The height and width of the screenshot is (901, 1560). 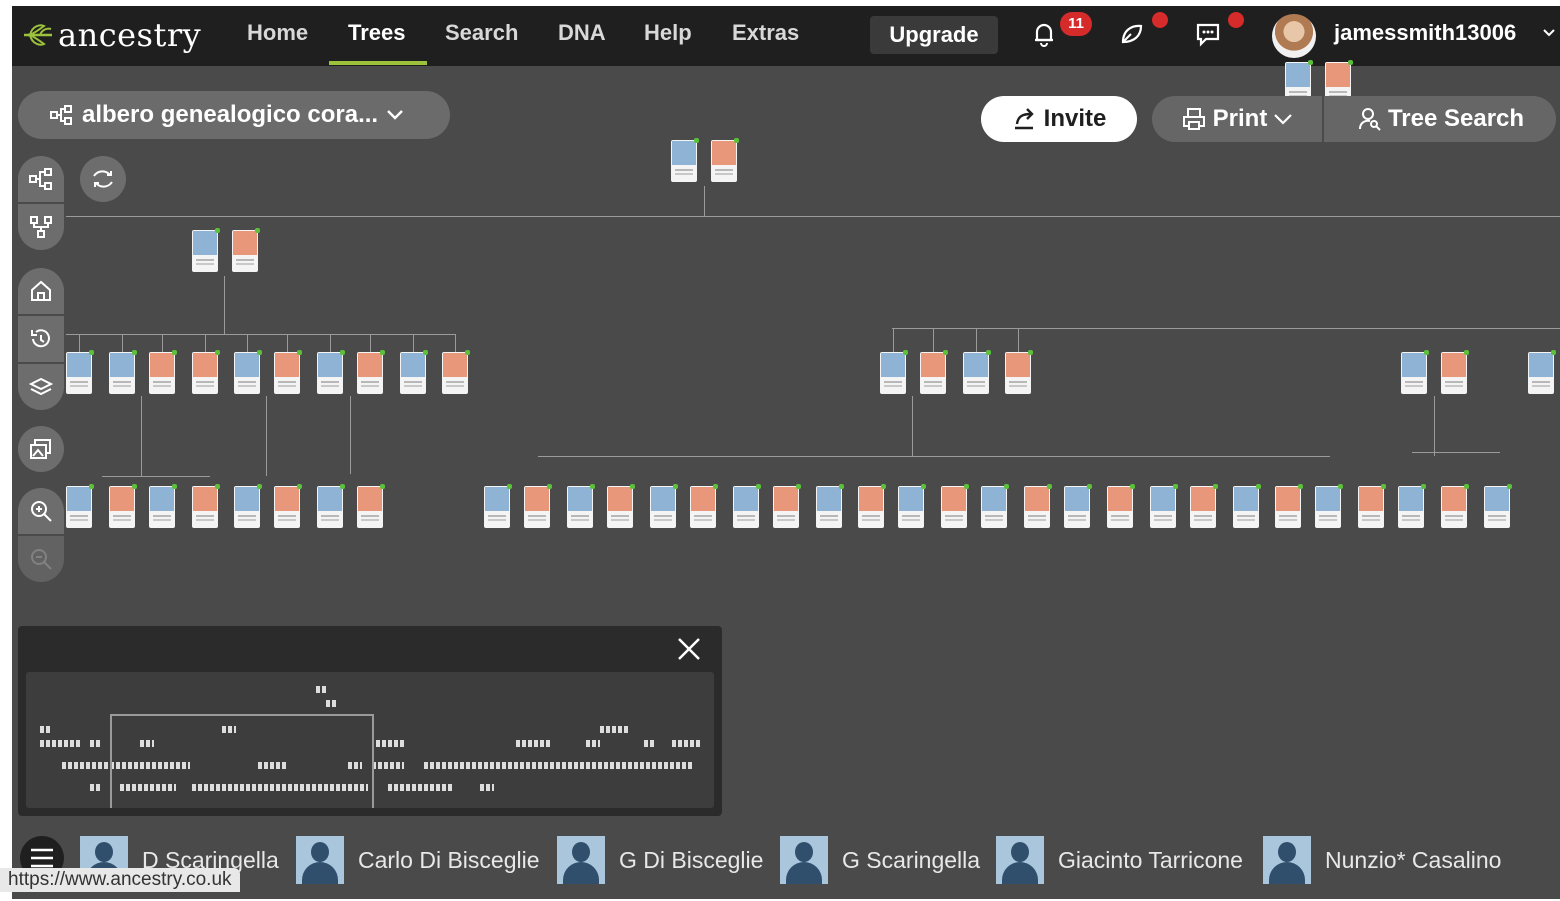 What do you see at coordinates (41, 449) in the screenshot?
I see `gallery-button` at bounding box center [41, 449].